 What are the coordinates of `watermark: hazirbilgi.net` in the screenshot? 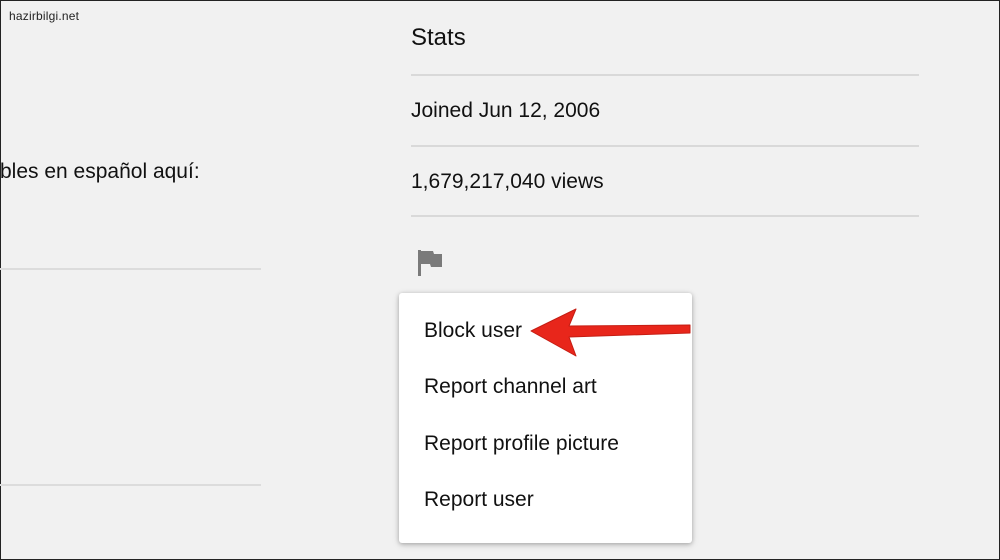 It's located at (44, 16).